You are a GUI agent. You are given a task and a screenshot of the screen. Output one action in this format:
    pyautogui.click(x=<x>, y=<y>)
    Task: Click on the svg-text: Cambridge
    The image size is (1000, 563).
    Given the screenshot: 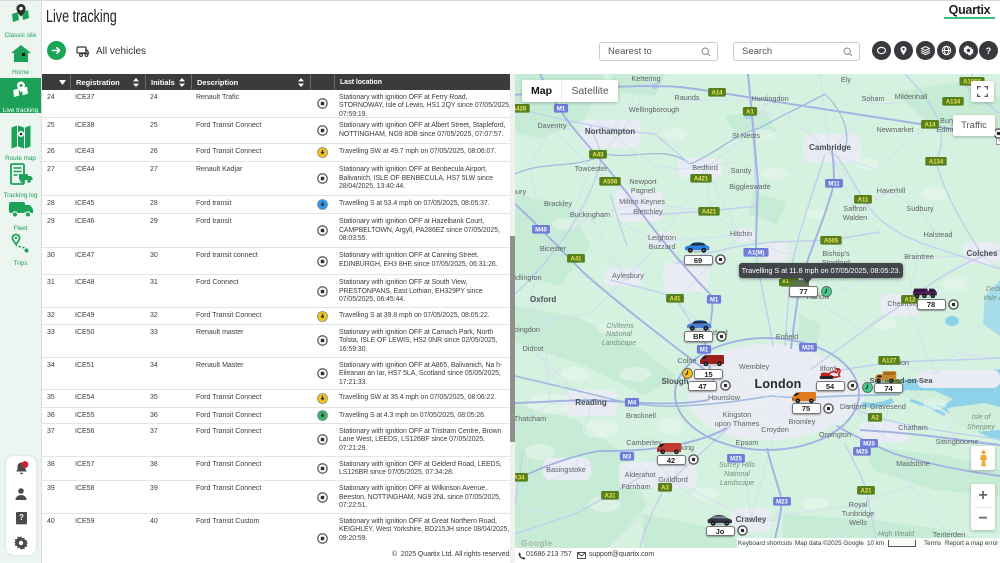 What is the action you would take?
    pyautogui.click(x=830, y=147)
    